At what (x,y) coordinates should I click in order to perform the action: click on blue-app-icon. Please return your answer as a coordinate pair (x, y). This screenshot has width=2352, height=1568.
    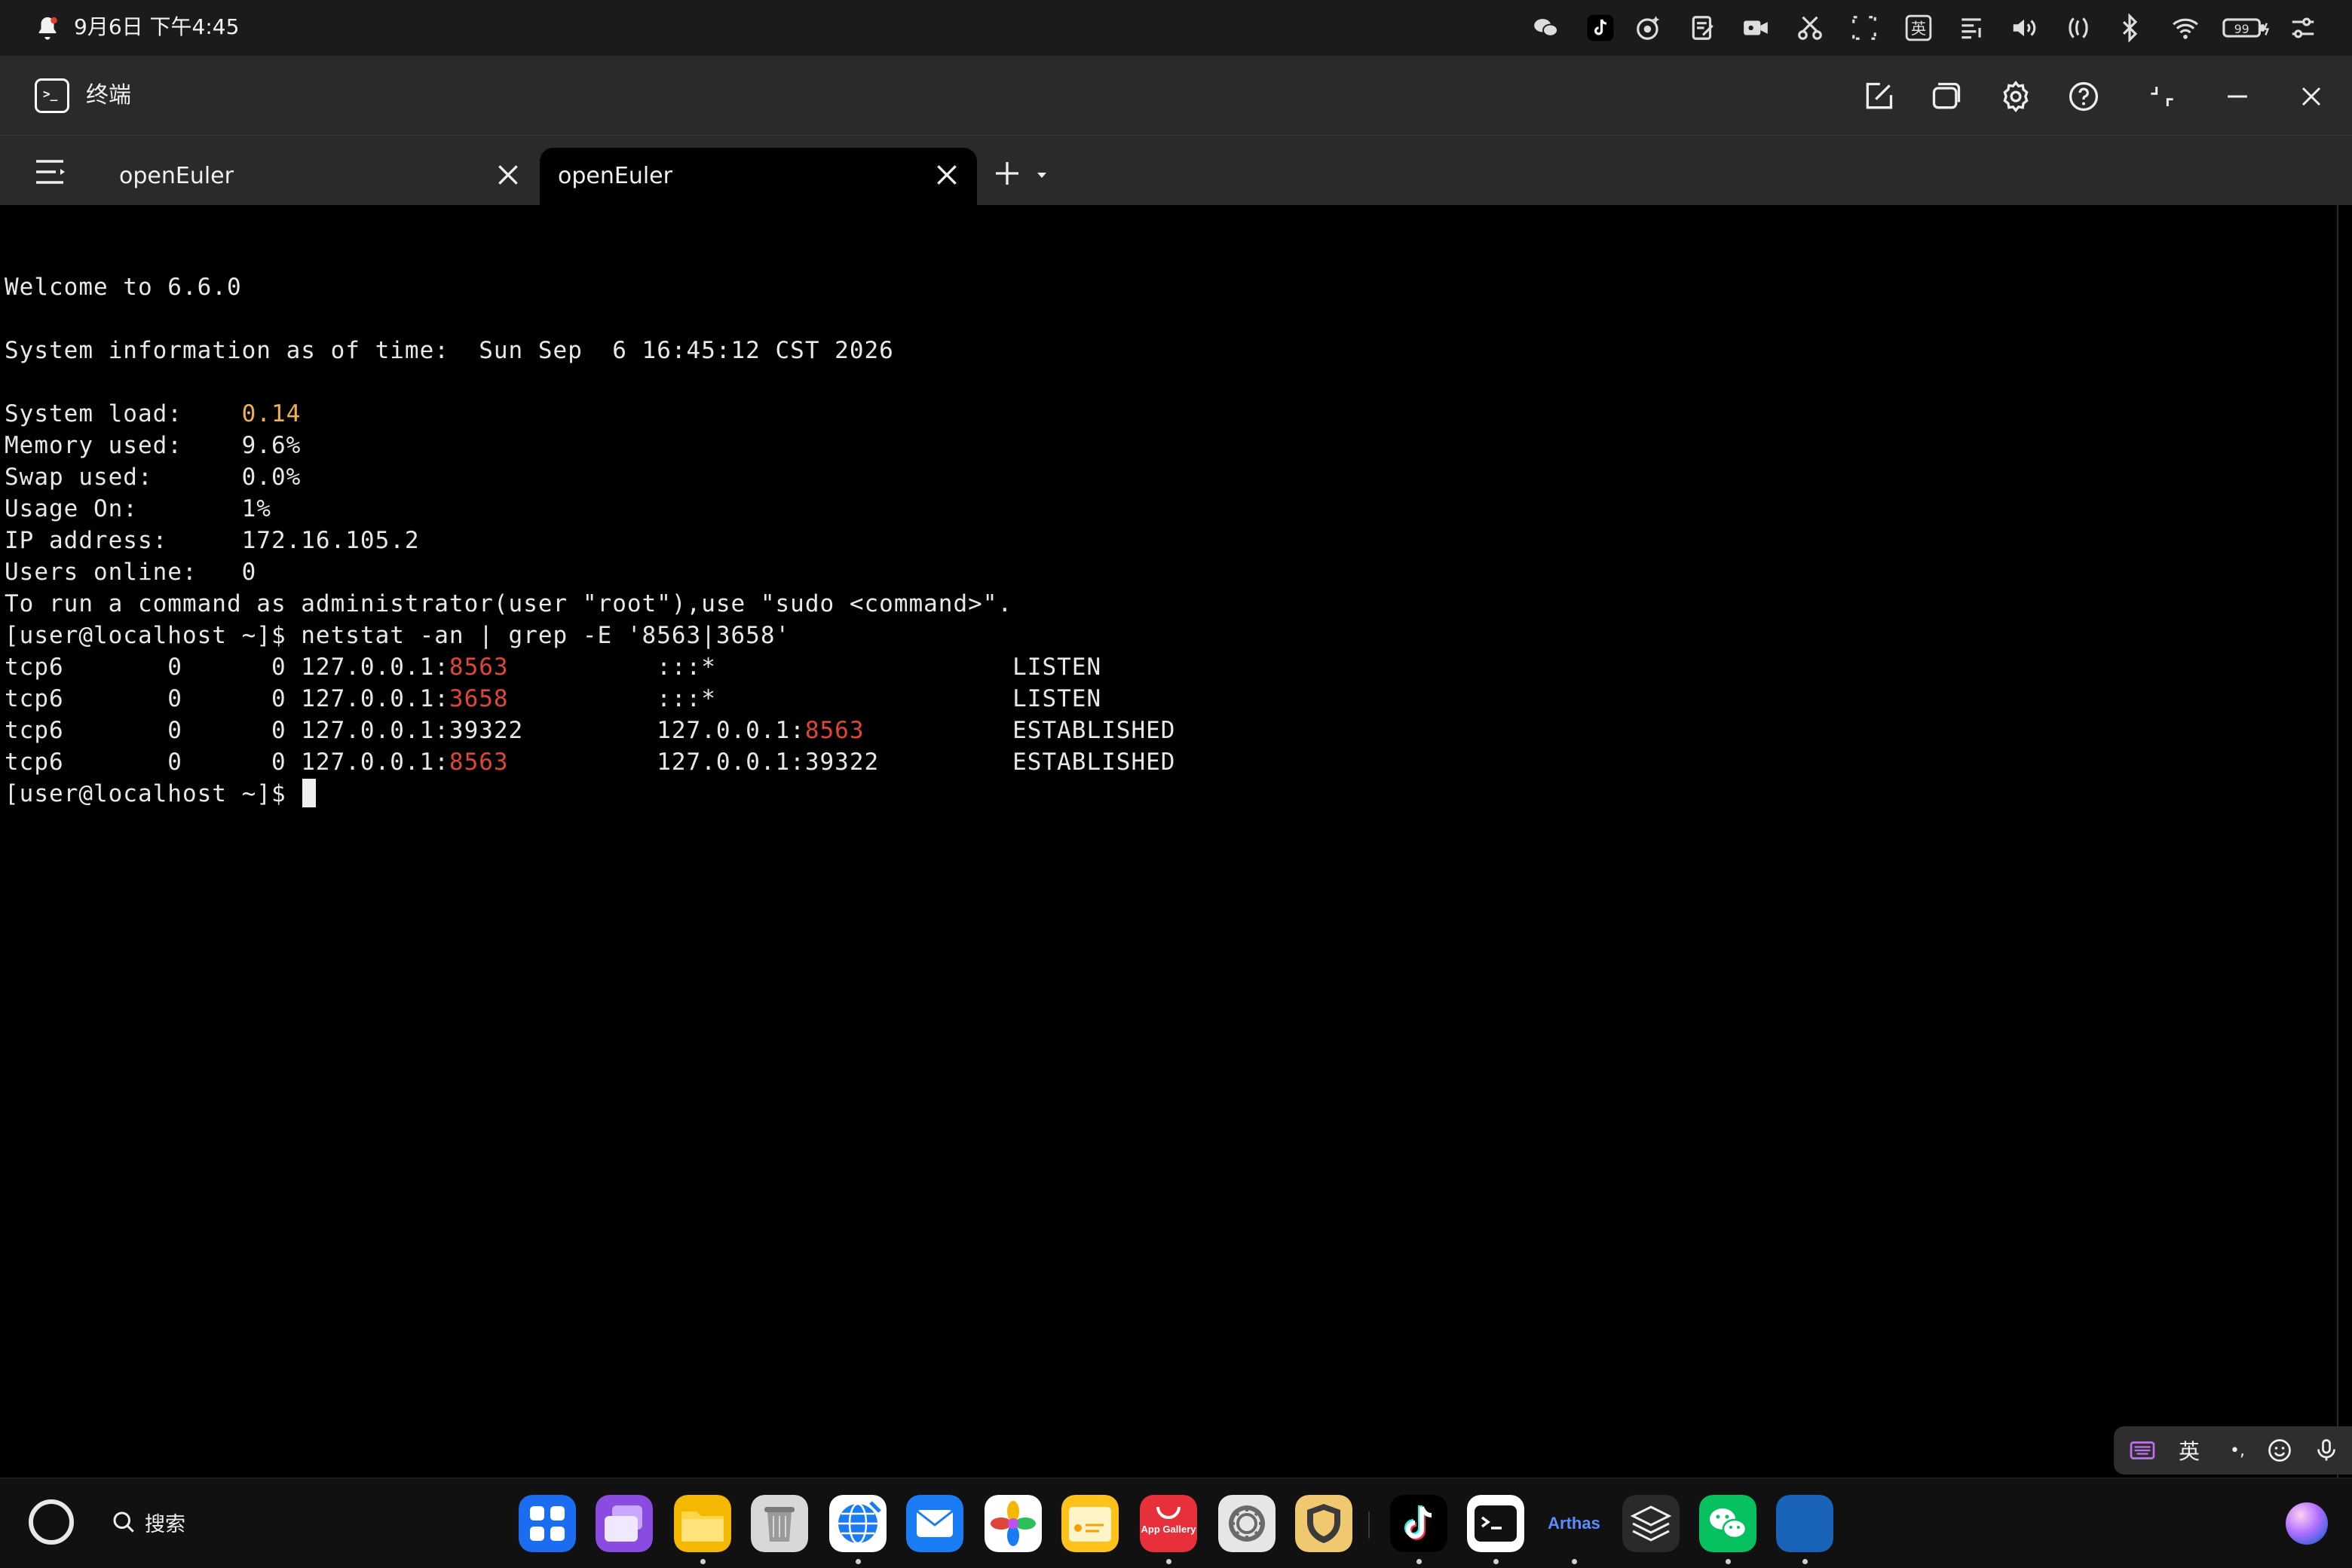
    Looking at the image, I should click on (1804, 1523).